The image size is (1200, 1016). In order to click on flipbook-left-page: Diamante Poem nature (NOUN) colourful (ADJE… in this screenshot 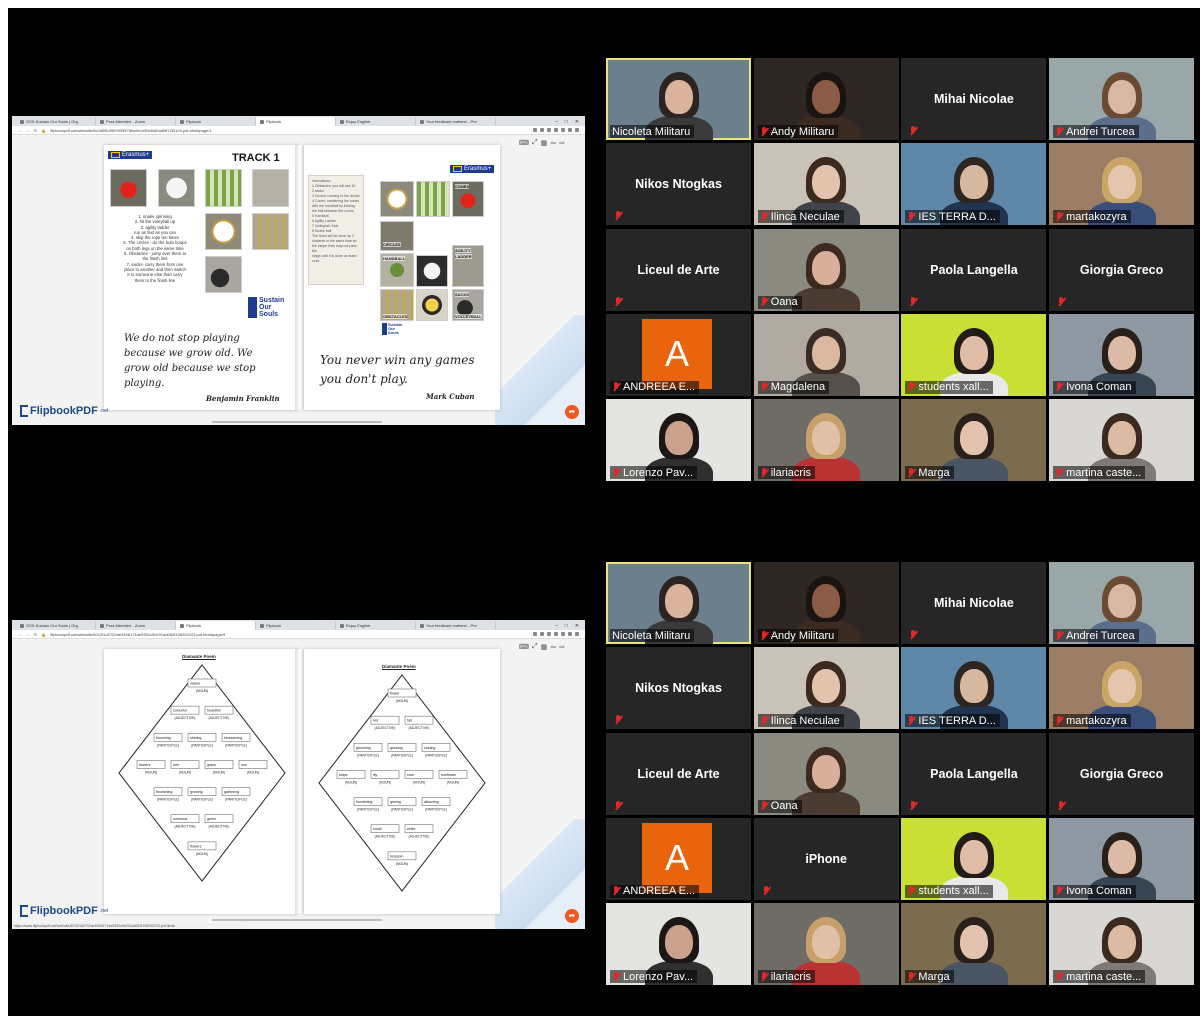, I will do `click(202, 781)`.